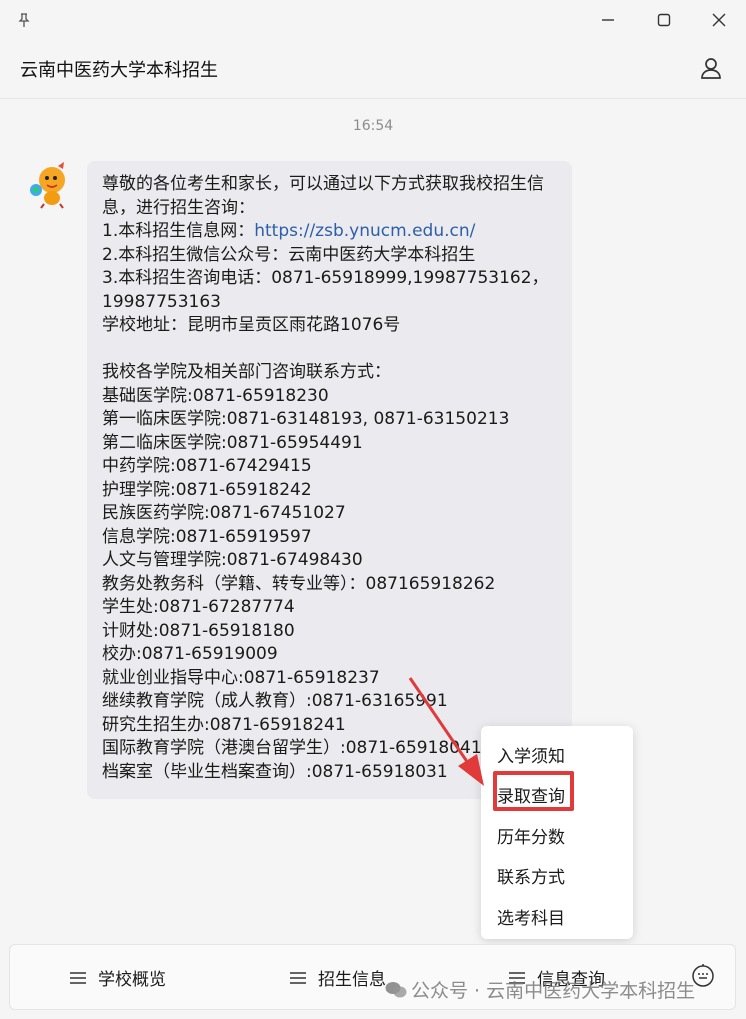 The image size is (746, 1019). Describe the element at coordinates (553, 991) in the screenshot. I see `watermark-text: 公众号 · 云南中医药大学本科招生` at that location.